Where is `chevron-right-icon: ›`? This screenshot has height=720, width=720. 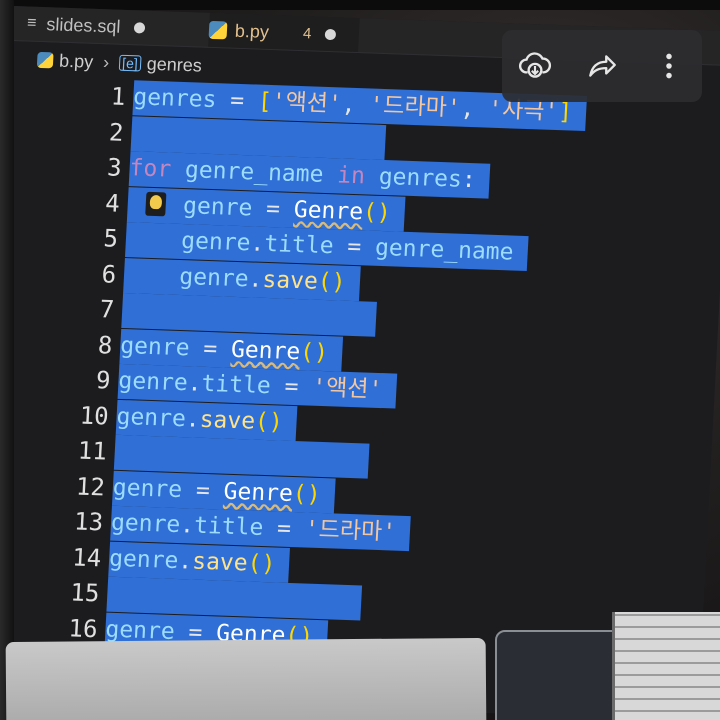 chevron-right-icon: › is located at coordinates (106, 61).